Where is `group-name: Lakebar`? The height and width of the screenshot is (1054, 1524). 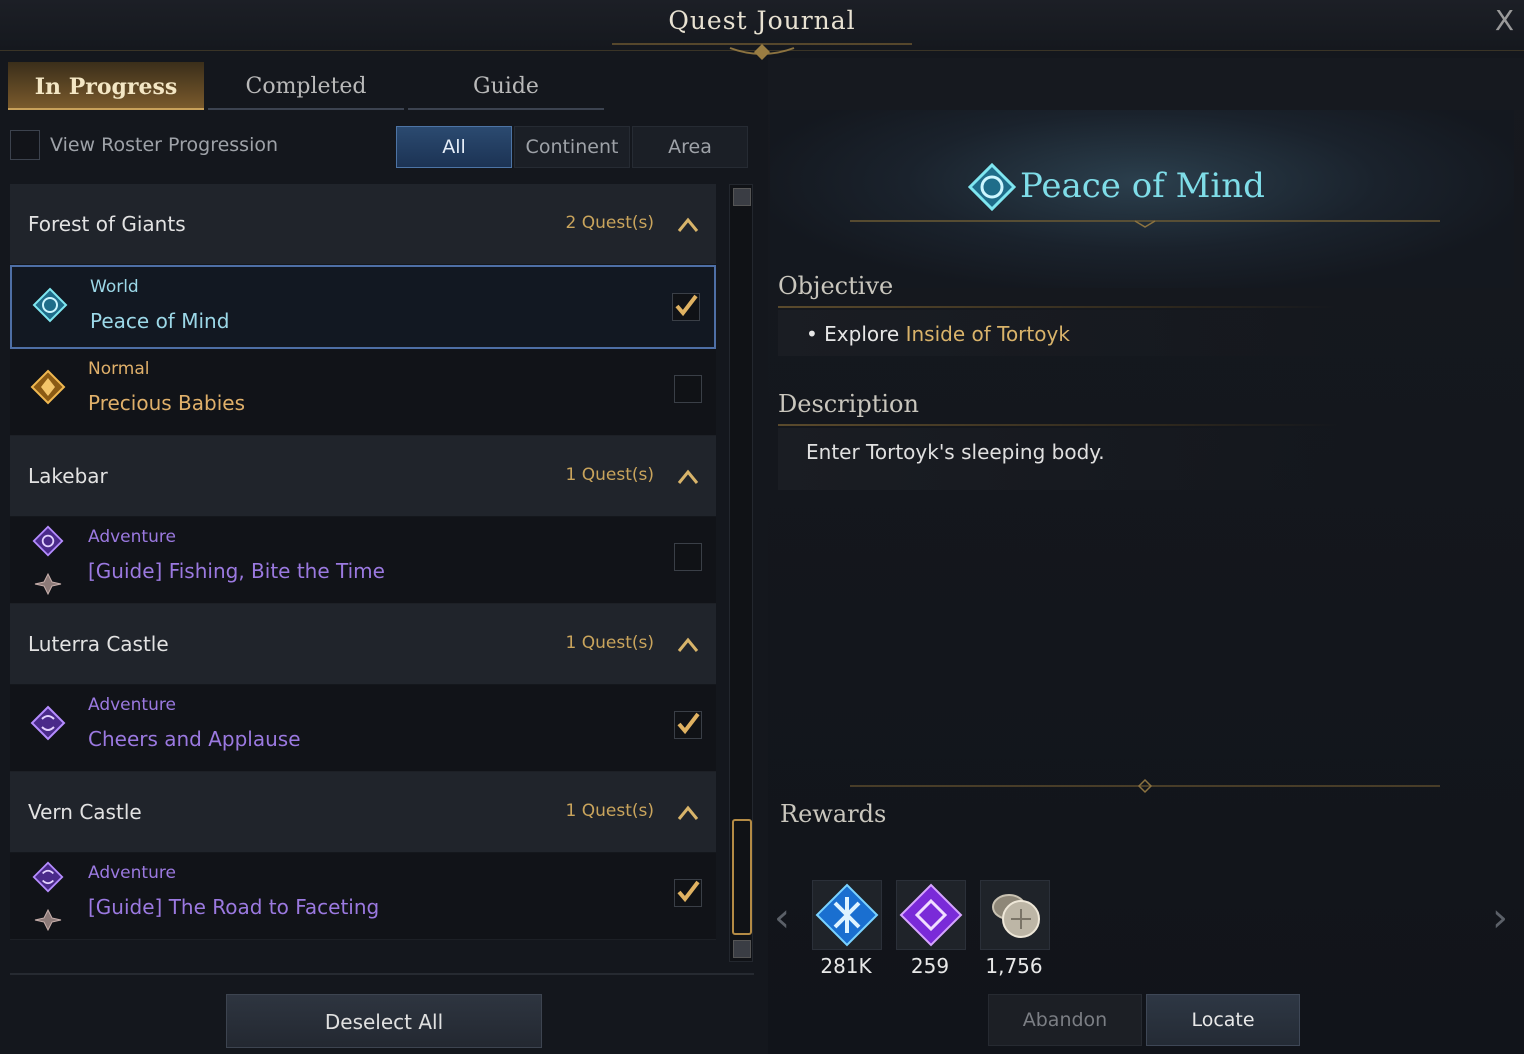
group-name: Lakebar is located at coordinates (68, 476).